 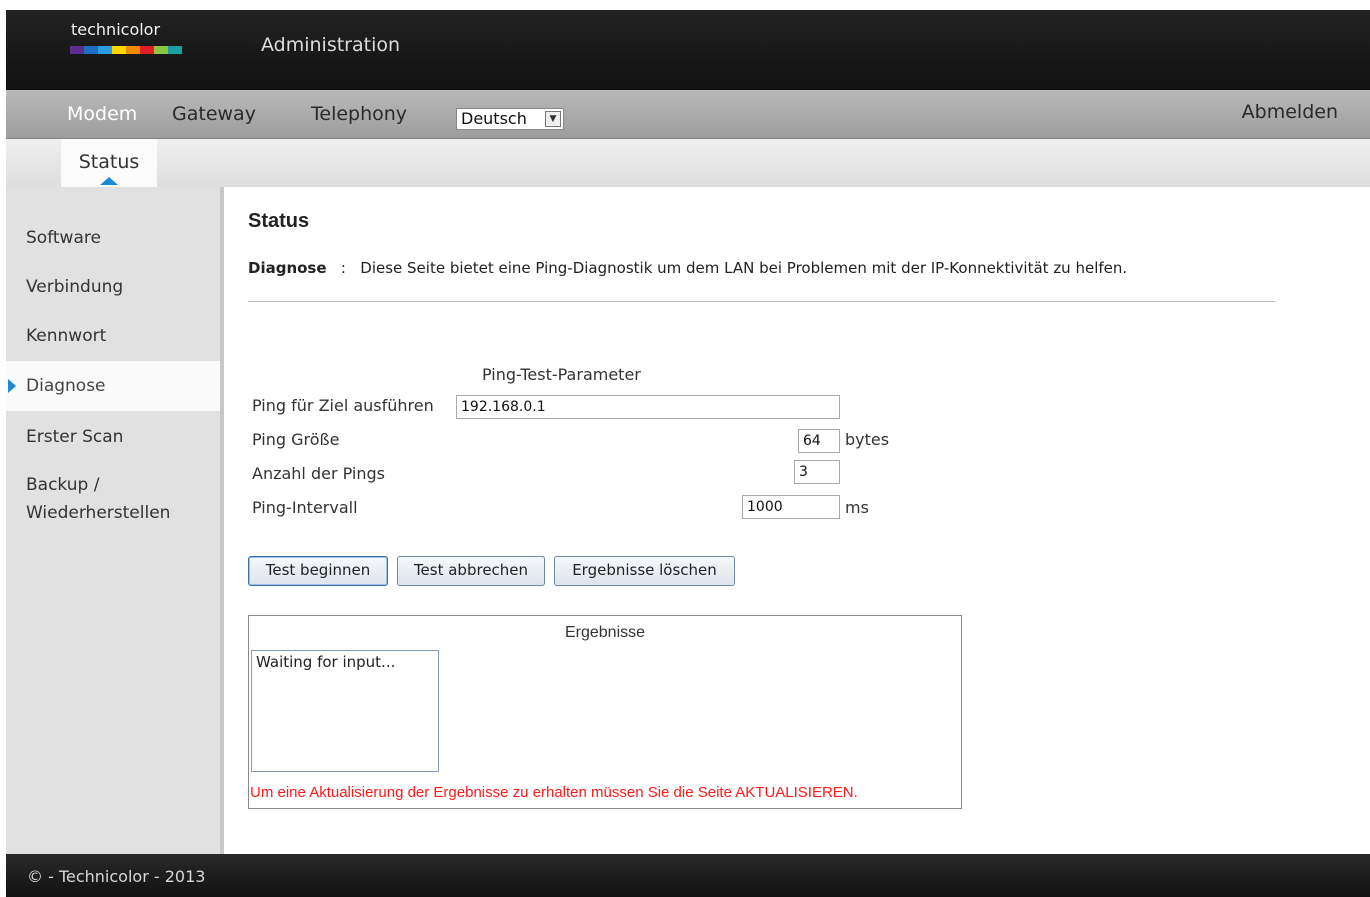 I want to click on sidebar-item-verbindung: Verbindung, so click(x=74, y=287).